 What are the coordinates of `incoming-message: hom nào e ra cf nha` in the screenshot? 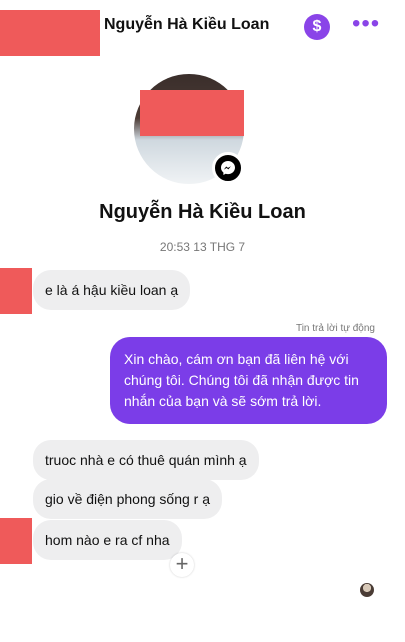 It's located at (107, 540).